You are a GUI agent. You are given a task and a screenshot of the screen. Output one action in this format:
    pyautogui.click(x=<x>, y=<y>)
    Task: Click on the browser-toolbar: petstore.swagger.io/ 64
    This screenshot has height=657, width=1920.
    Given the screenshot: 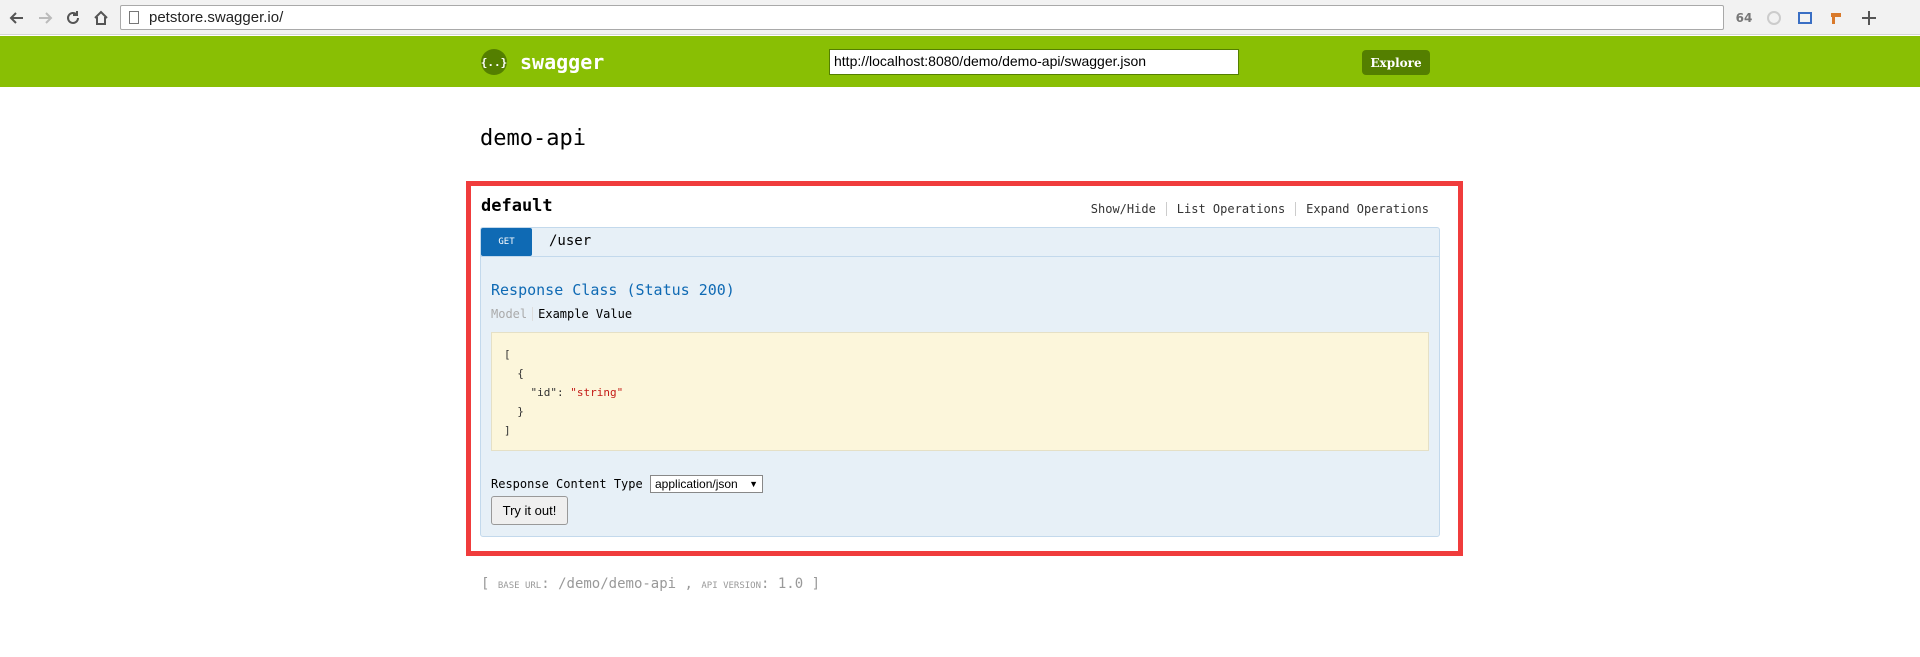 What is the action you would take?
    pyautogui.click(x=960, y=17)
    